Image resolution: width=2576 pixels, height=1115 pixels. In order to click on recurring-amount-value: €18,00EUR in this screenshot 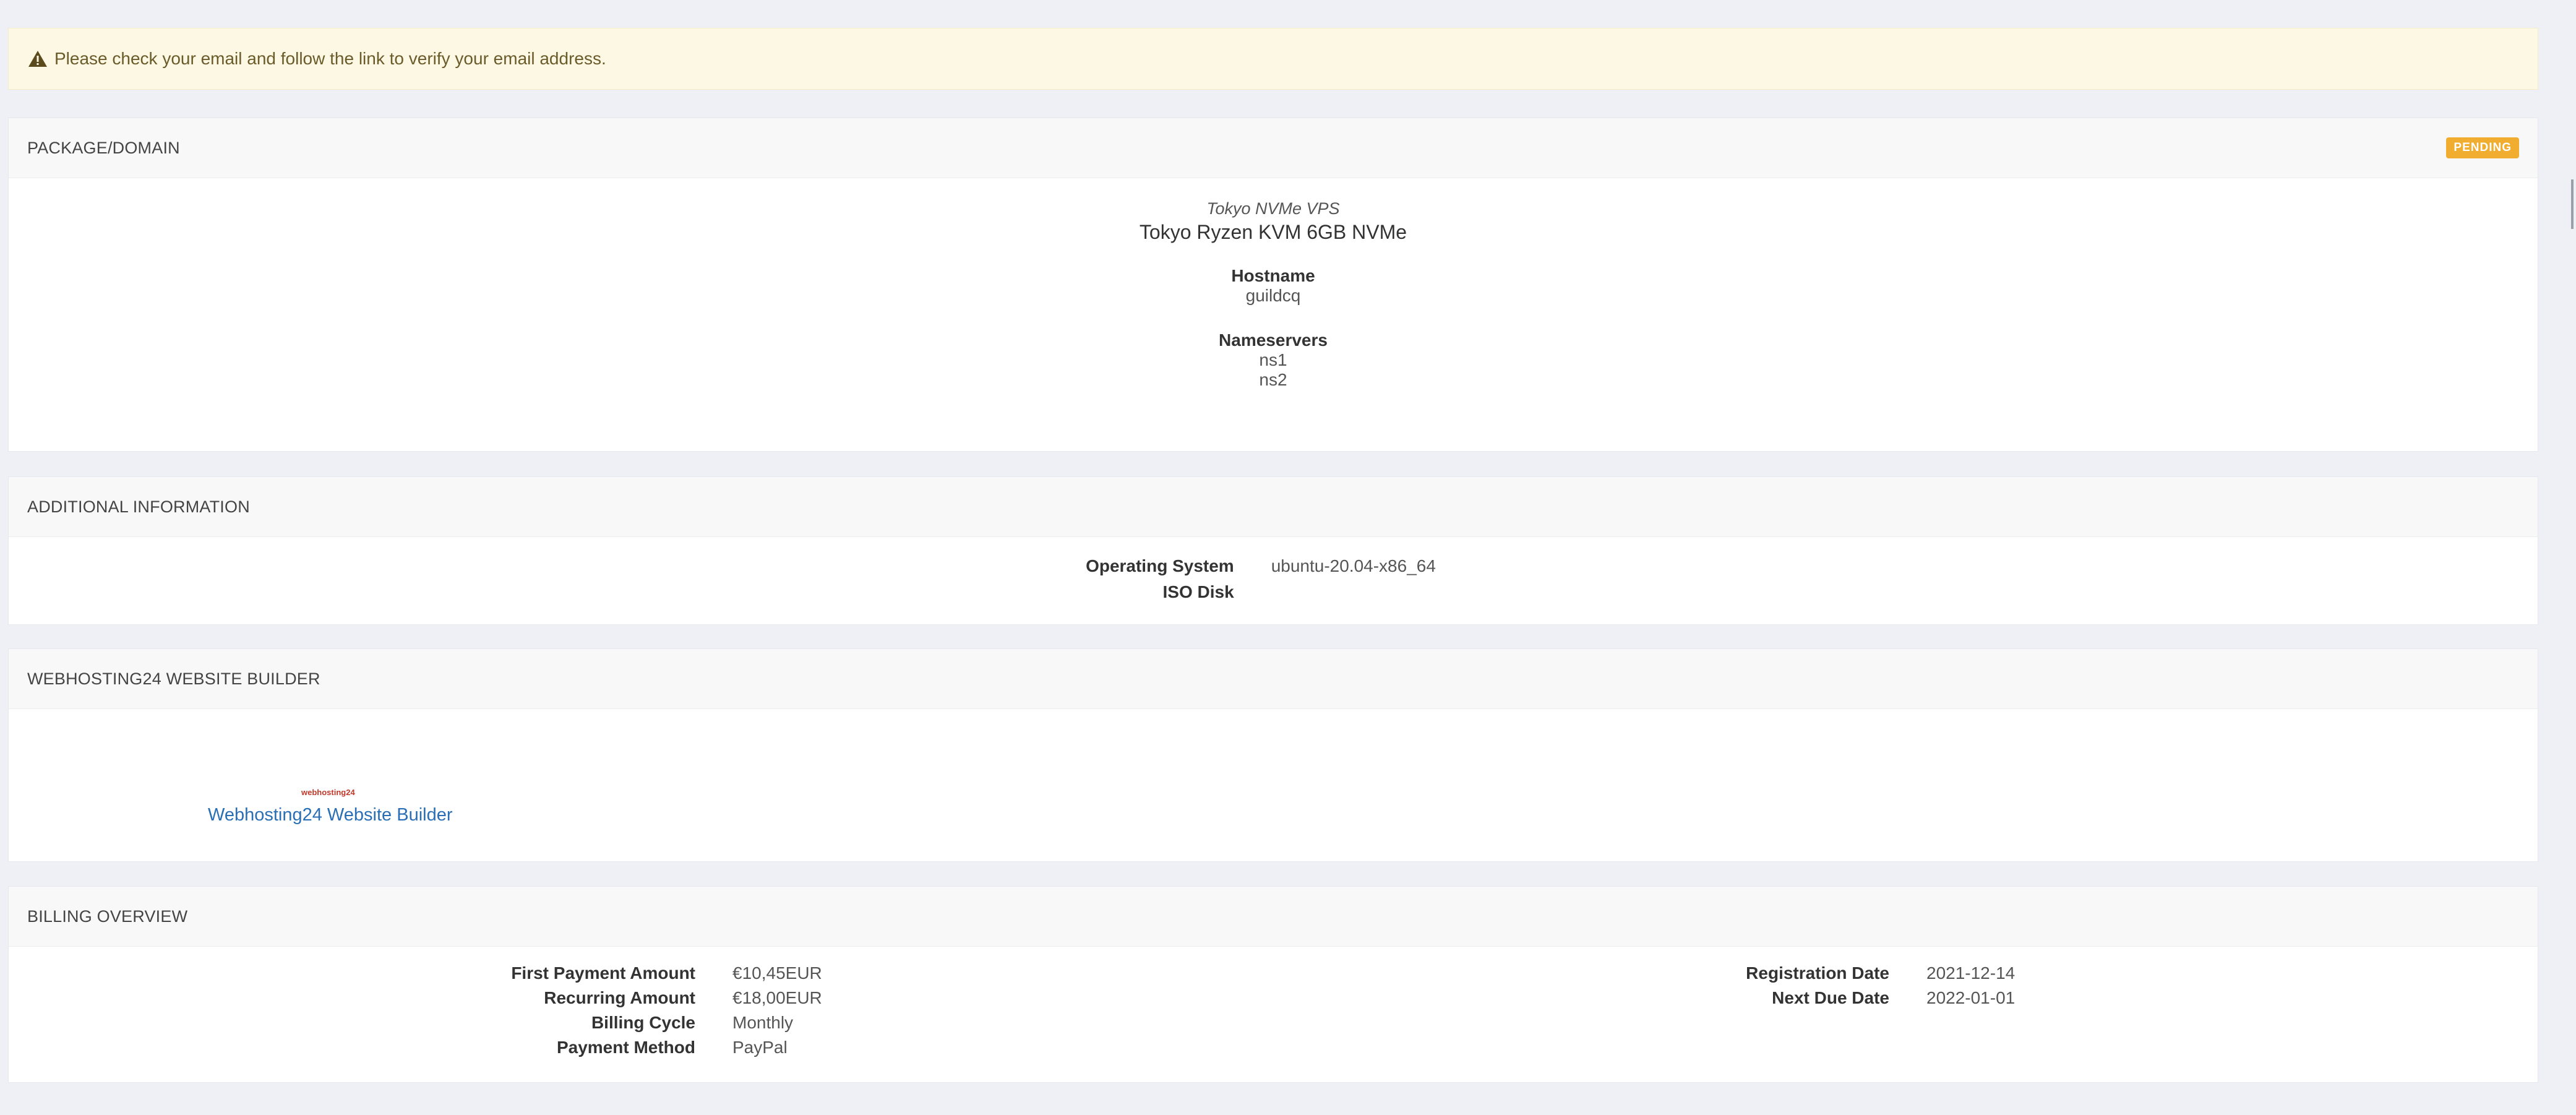, I will do `click(777, 997)`.